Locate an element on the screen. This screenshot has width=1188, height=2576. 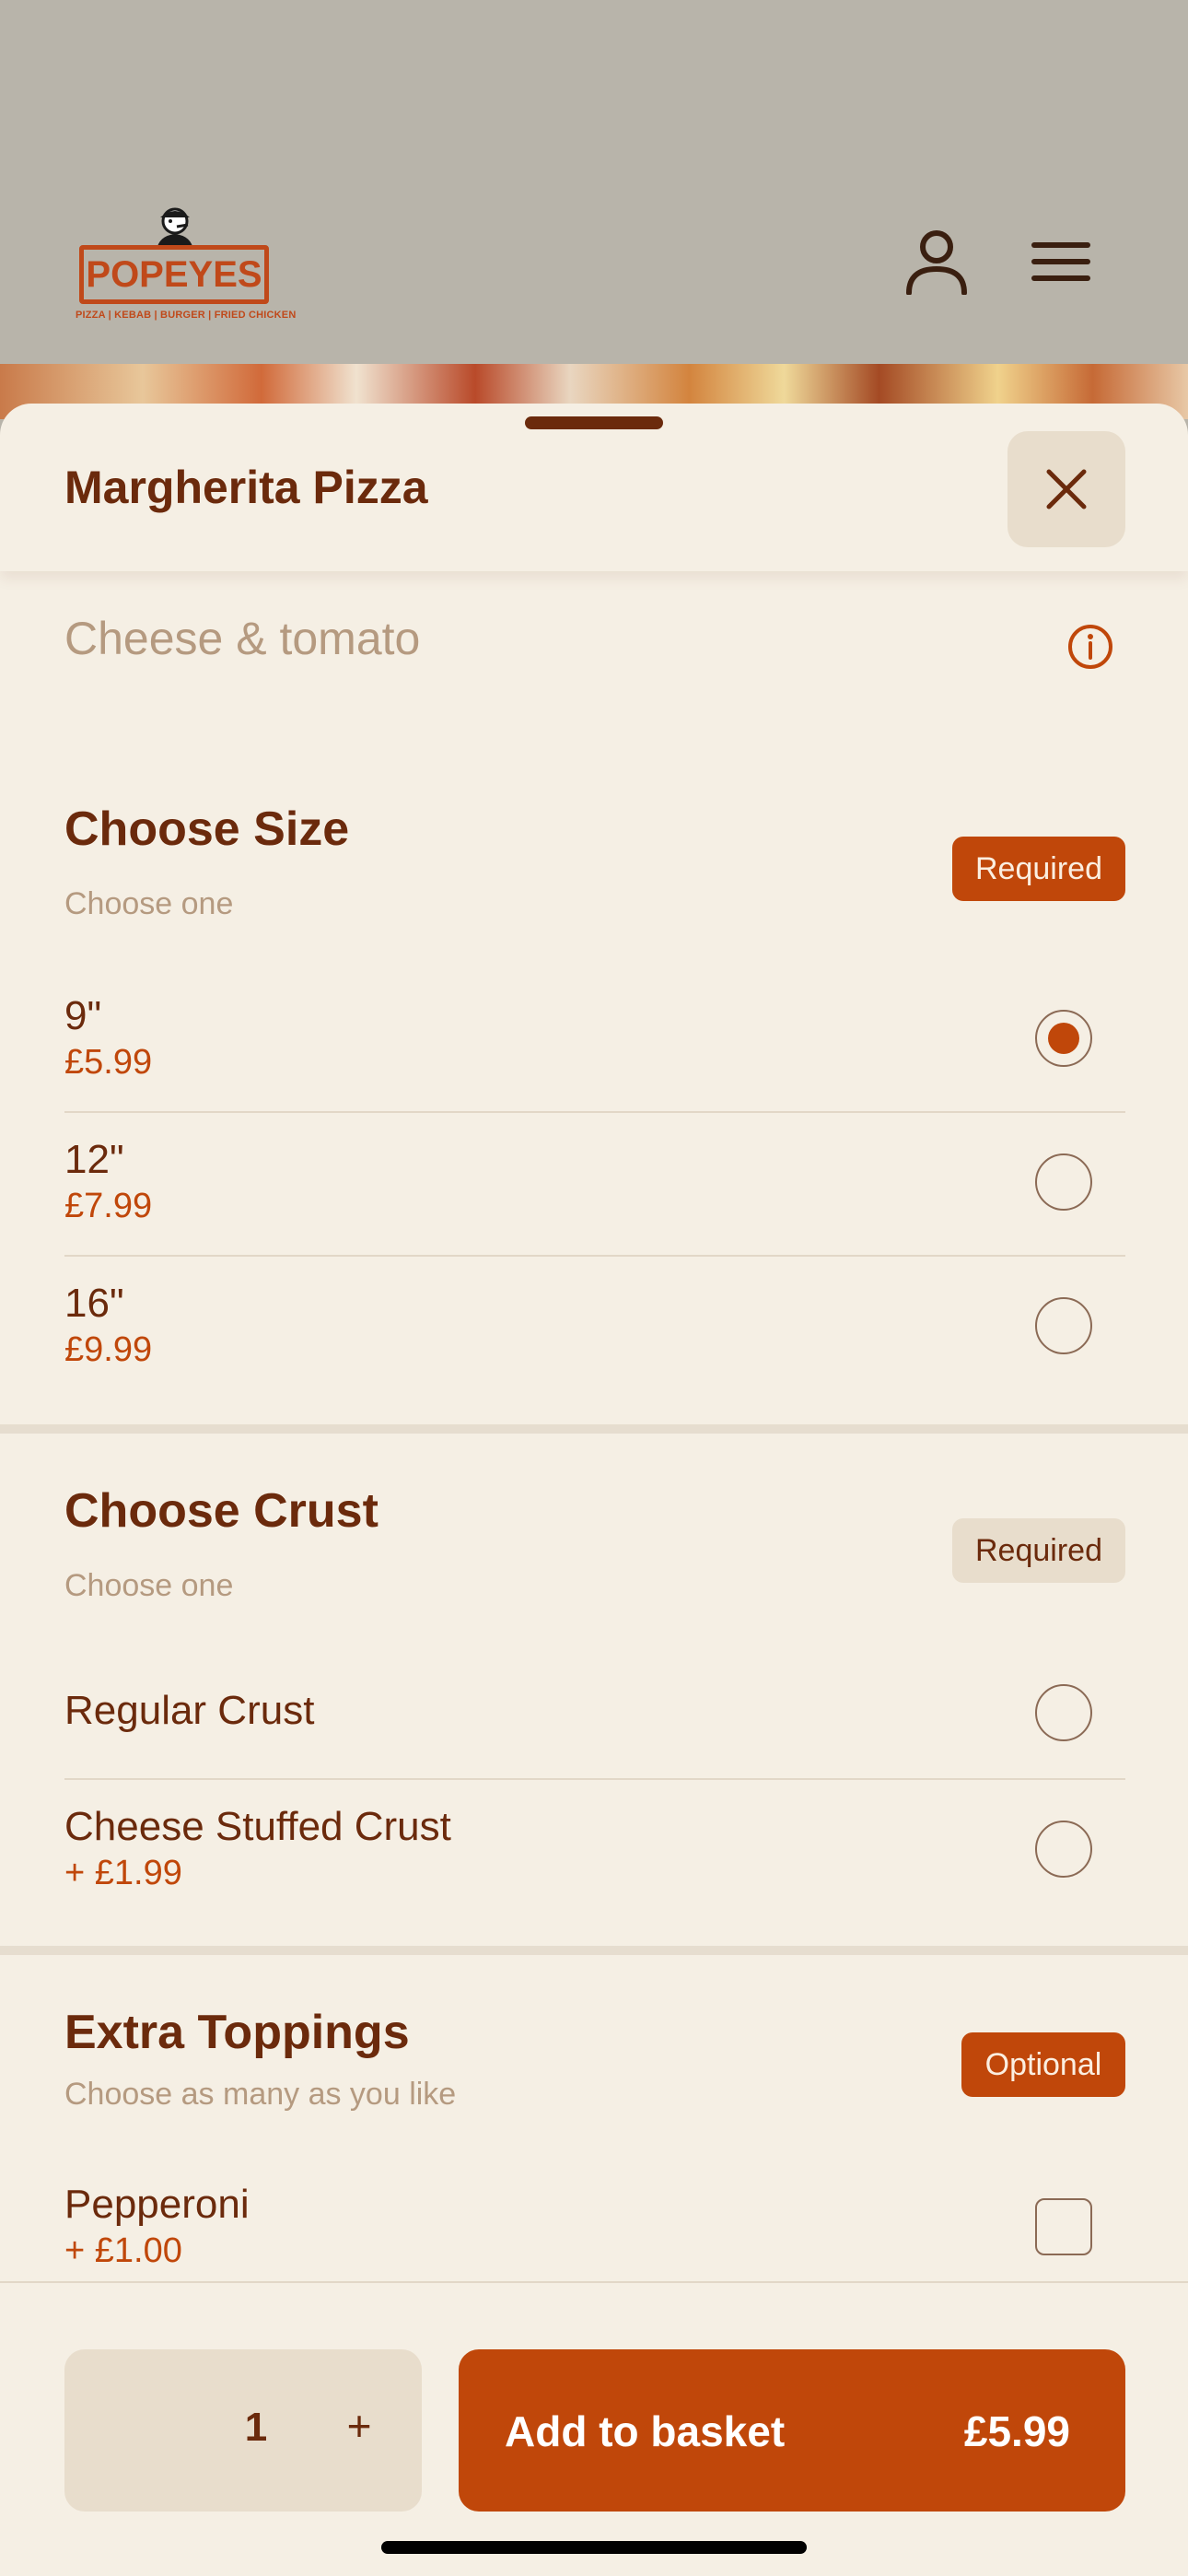
option-label: Regular Crust is located at coordinates (189, 1710).